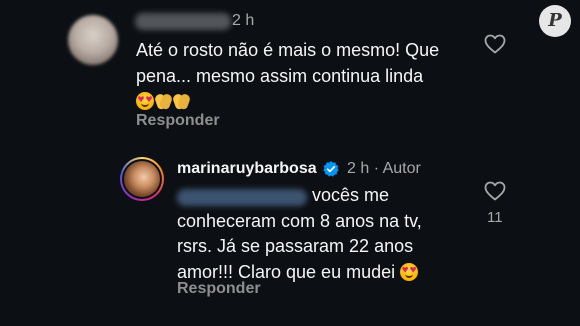 The width and height of the screenshot is (580, 326). I want to click on comment-text-line: vocês me, so click(351, 195).